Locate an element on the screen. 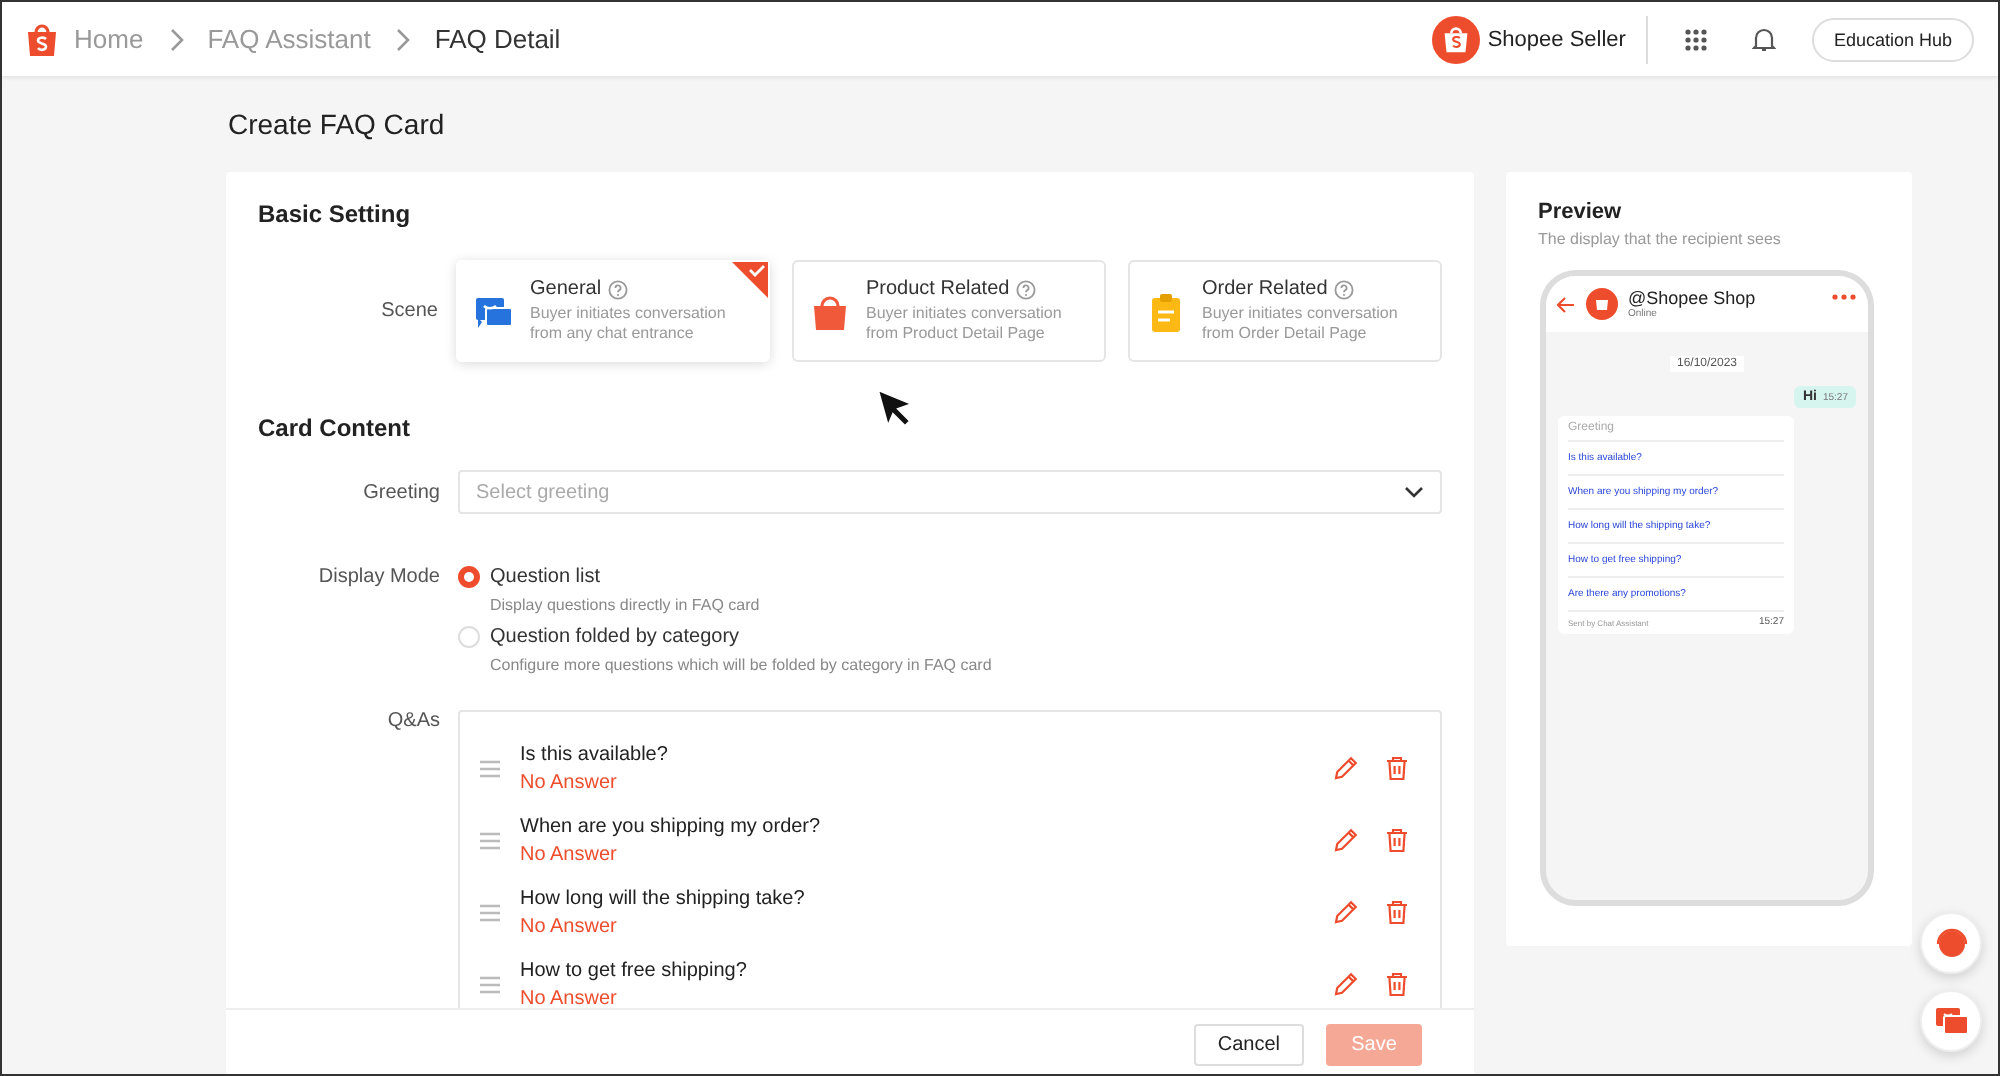 The width and height of the screenshot is (2000, 1076). scene-title: Order Related is located at coordinates (1265, 289).